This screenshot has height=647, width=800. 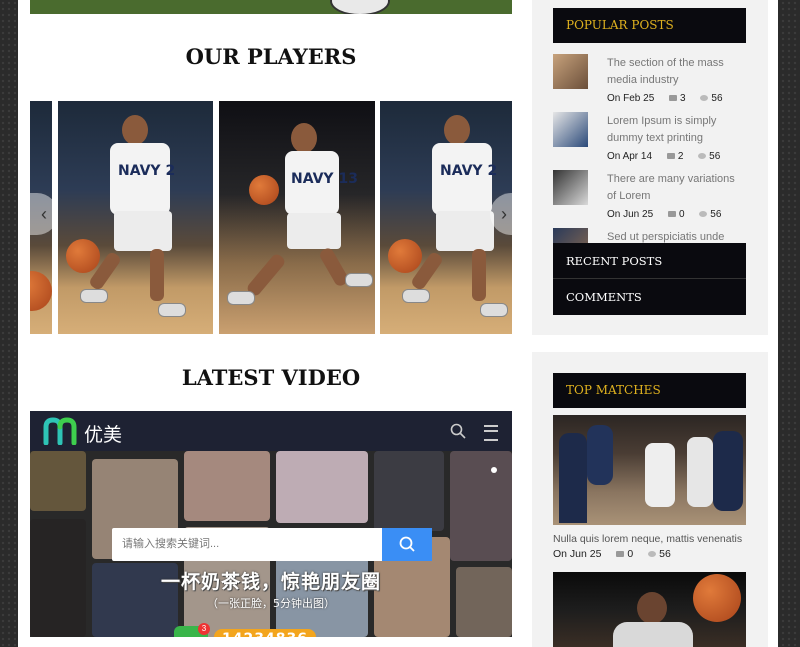 I want to click on notification-badge: 3, so click(x=204, y=629).